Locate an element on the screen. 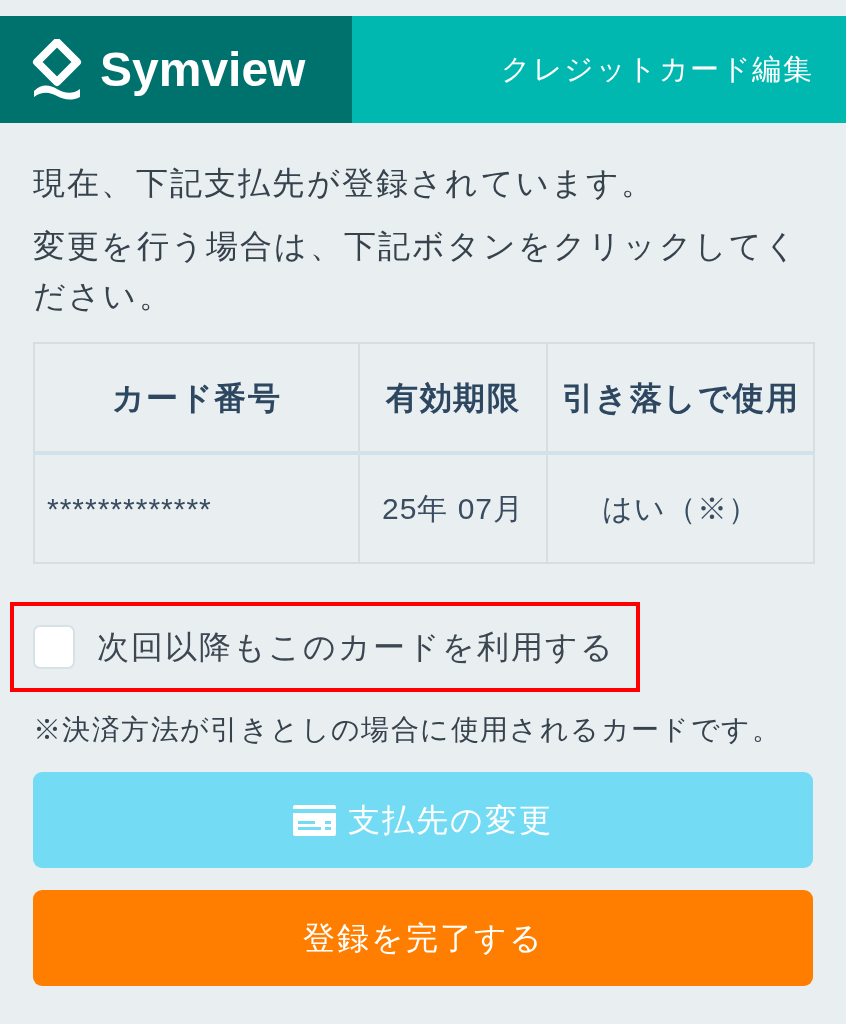 The height and width of the screenshot is (1024, 846). page-title: クレジットカード編集 is located at coordinates (657, 69).